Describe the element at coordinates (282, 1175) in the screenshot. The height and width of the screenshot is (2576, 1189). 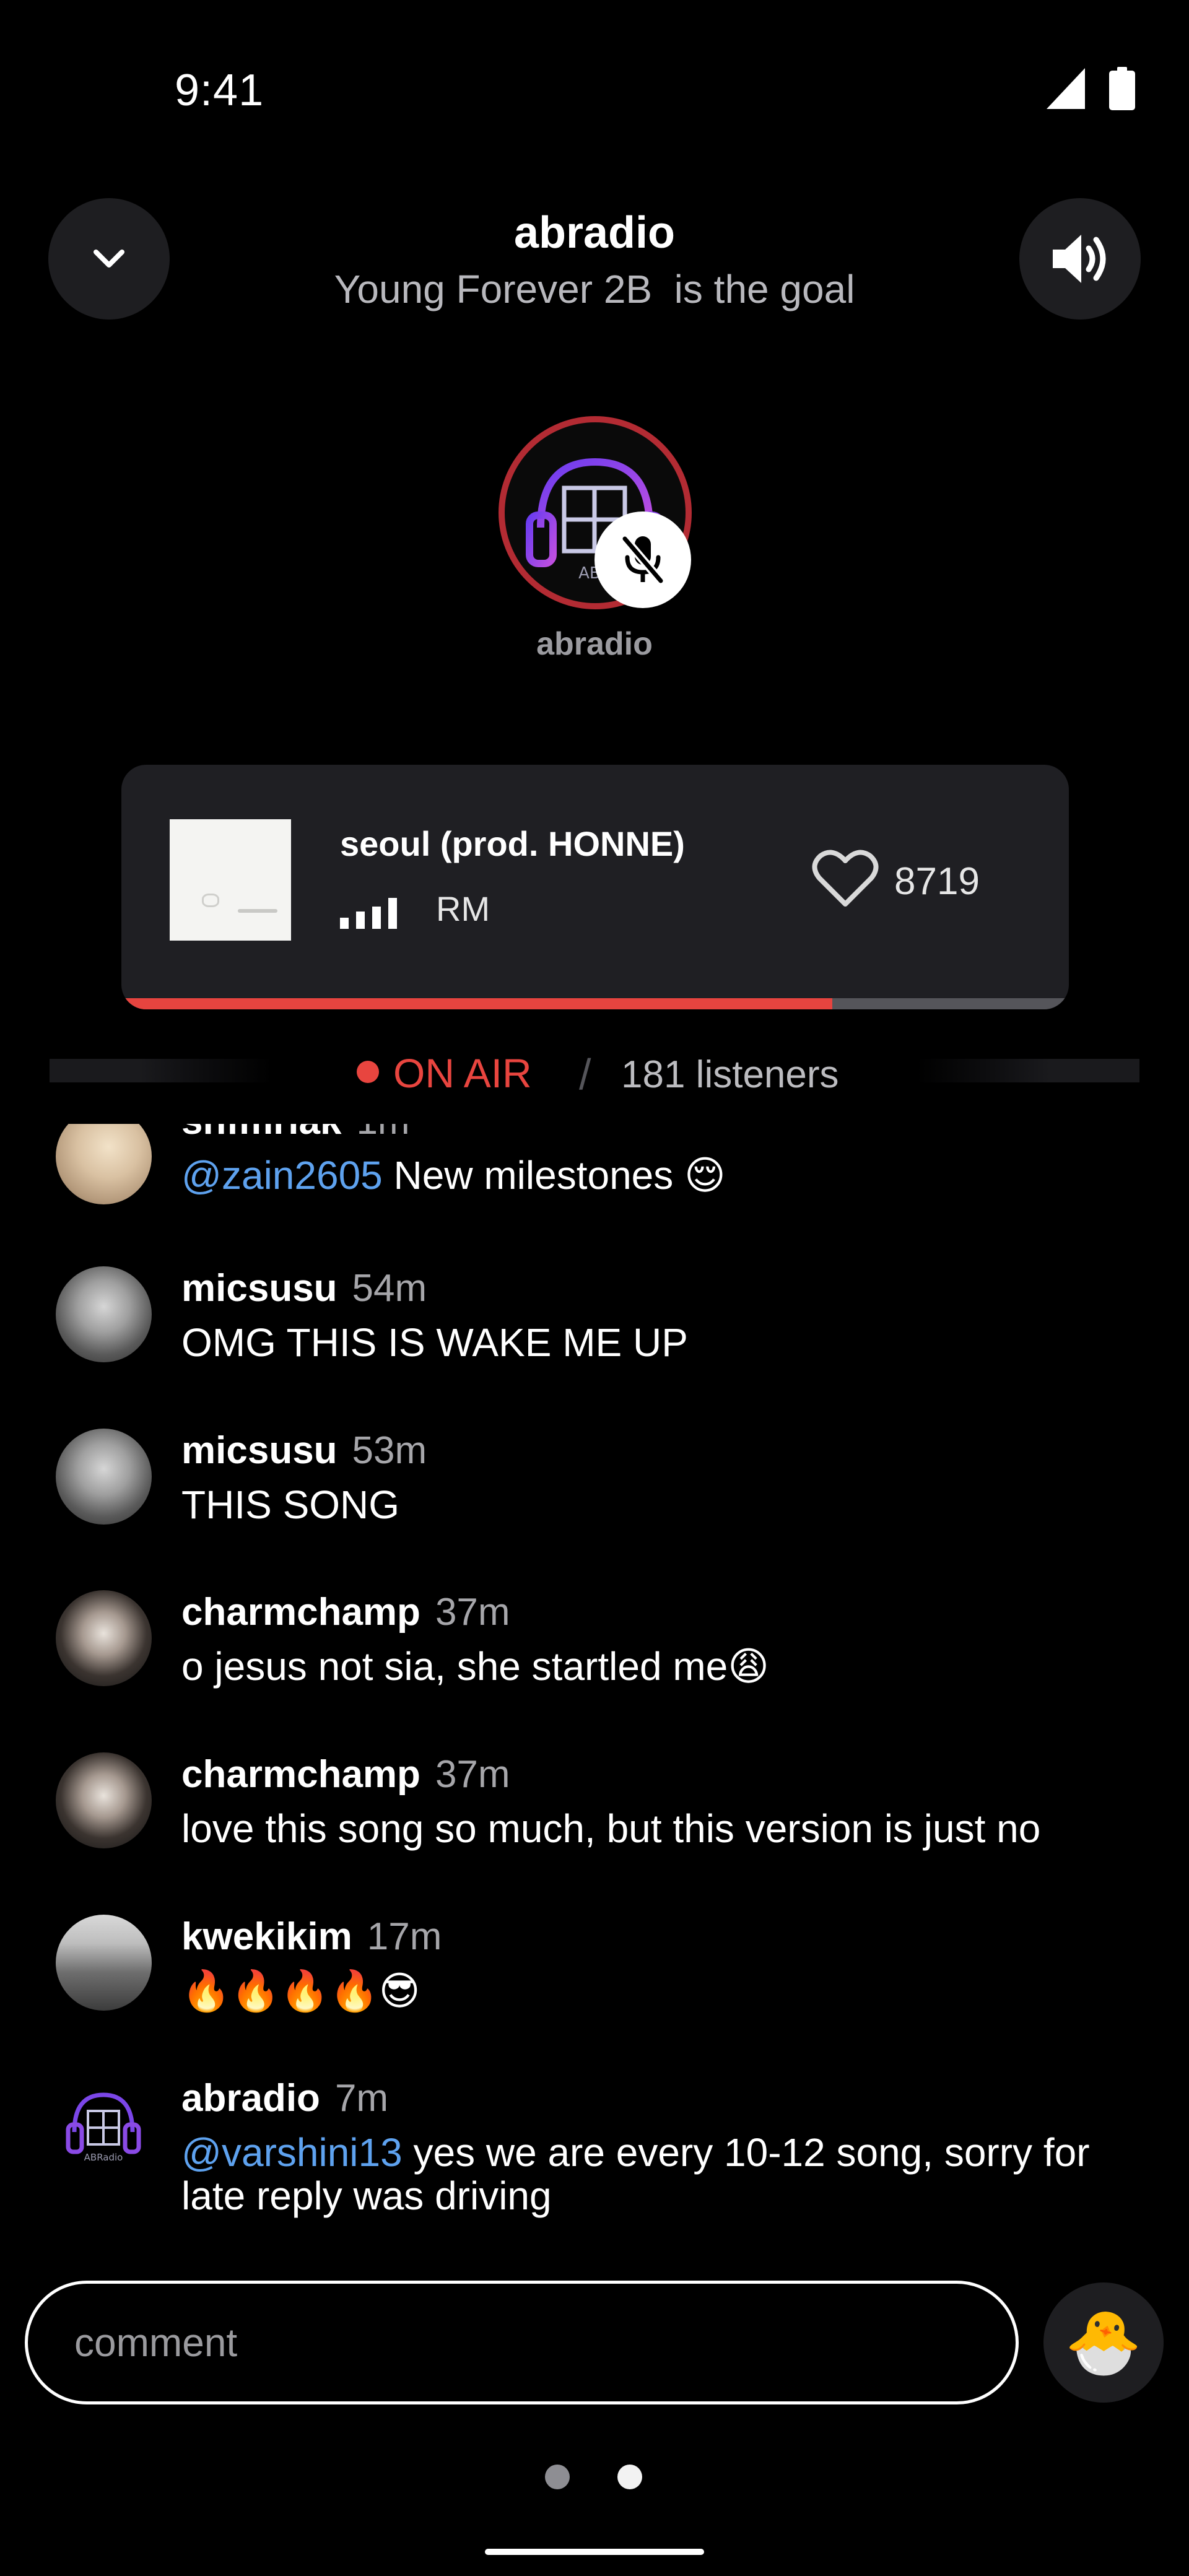
I see `mention-link: @zain2605` at that location.